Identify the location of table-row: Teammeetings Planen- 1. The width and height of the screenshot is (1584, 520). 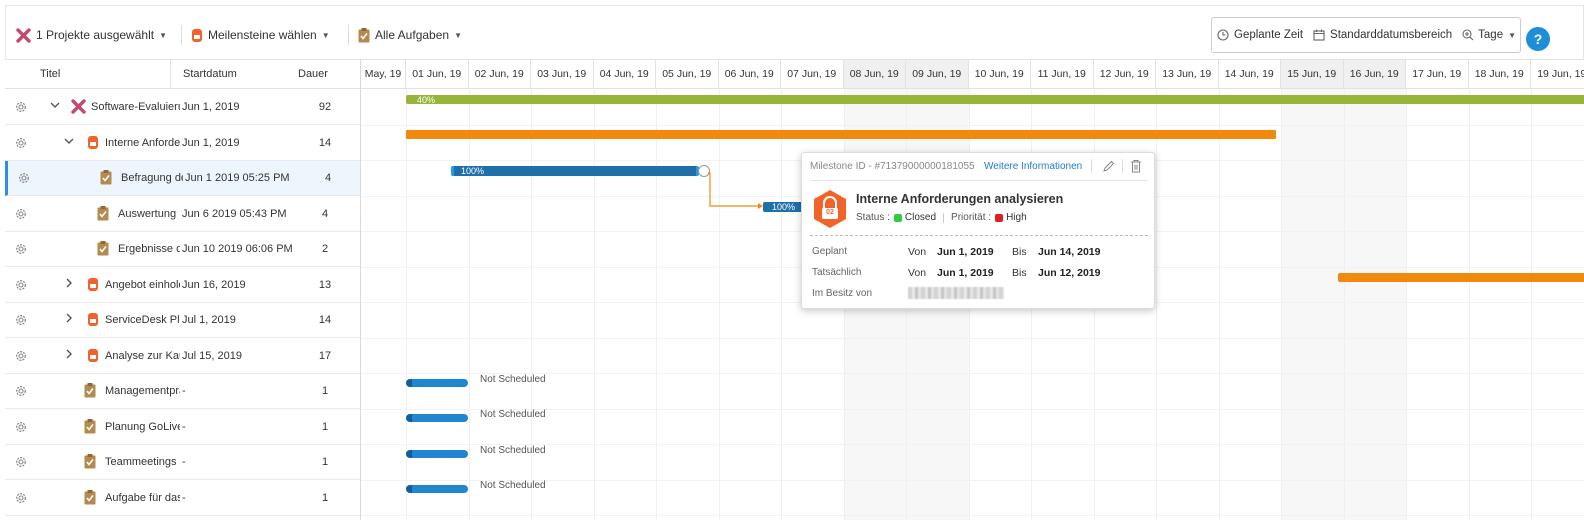
(182, 462).